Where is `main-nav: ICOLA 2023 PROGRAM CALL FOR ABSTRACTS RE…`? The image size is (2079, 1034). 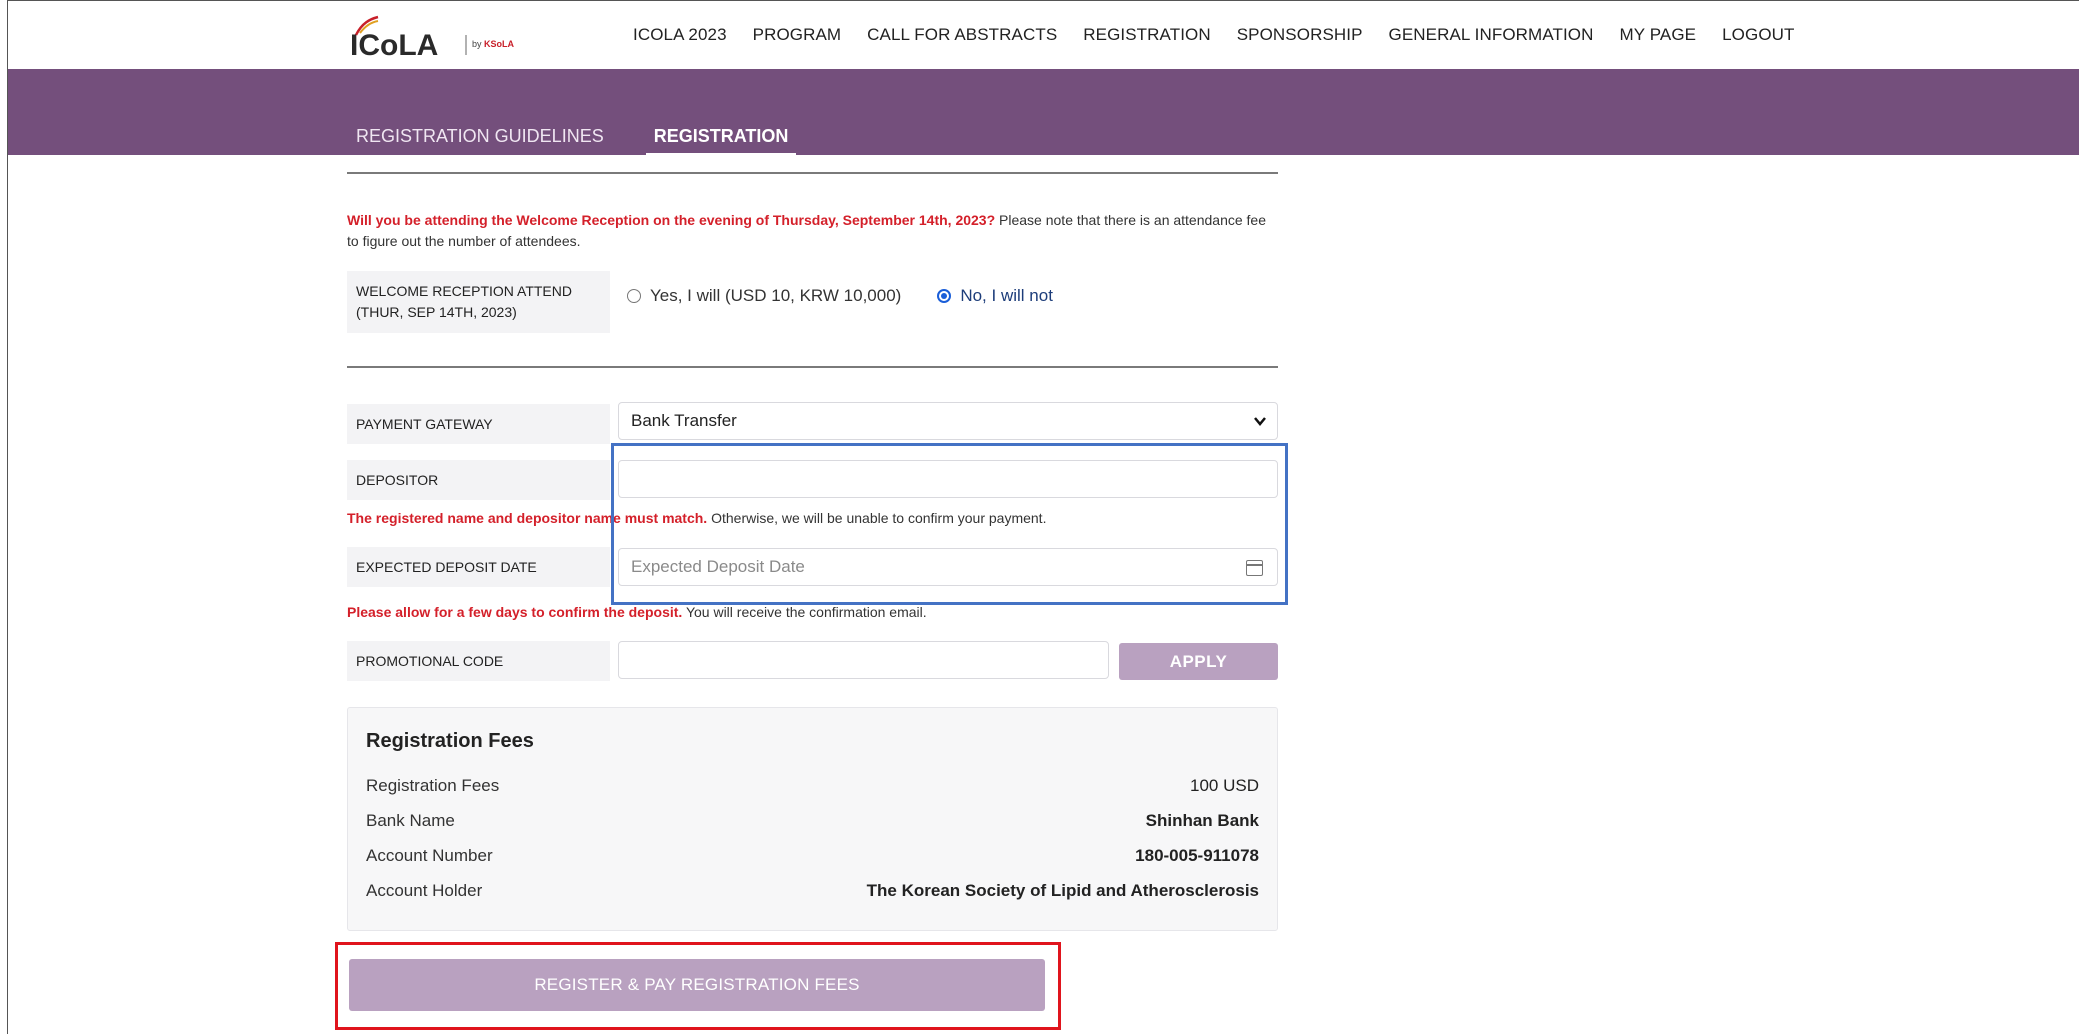
main-nav: ICOLA 2023 PROGRAM CALL FOR ABSTRACTS RE… is located at coordinates (1227, 35).